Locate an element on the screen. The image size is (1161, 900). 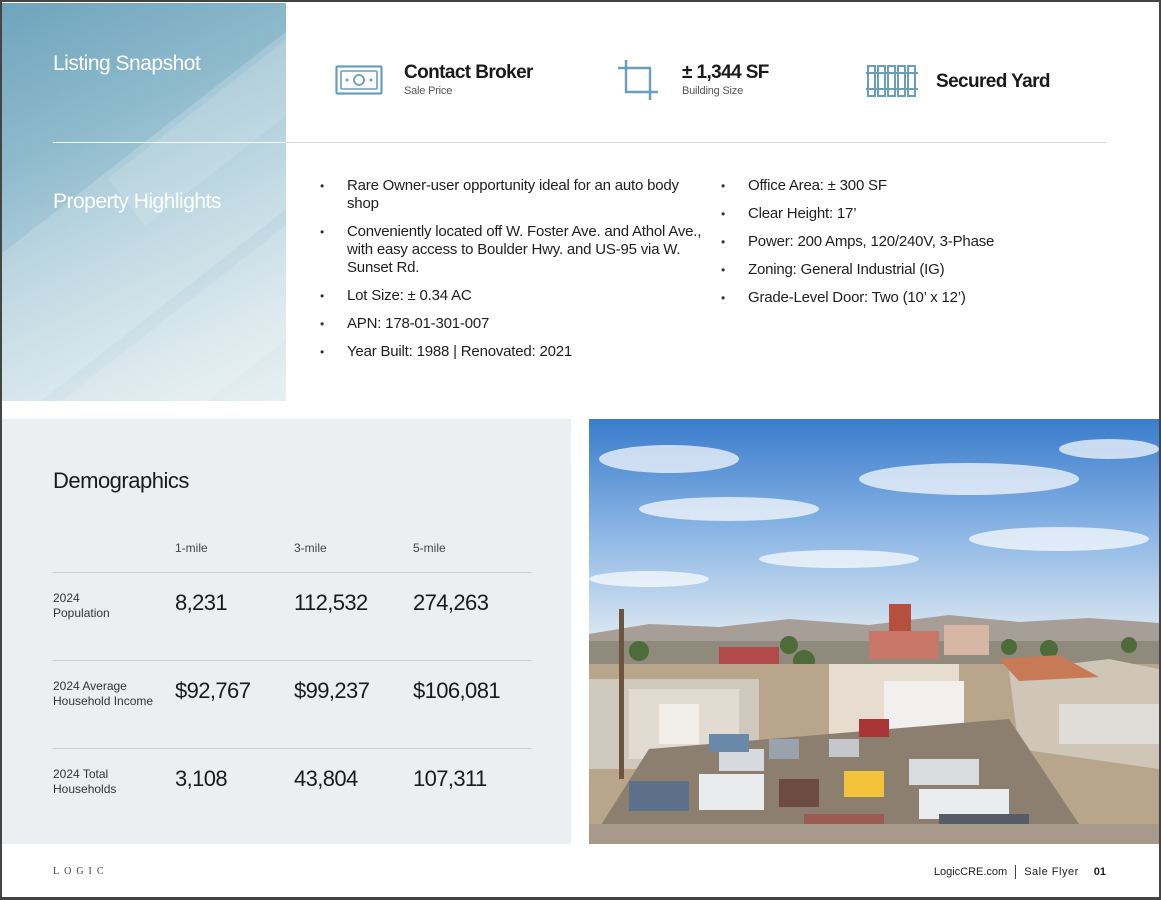
demographics-title: Demographics is located at coordinates (121, 480).